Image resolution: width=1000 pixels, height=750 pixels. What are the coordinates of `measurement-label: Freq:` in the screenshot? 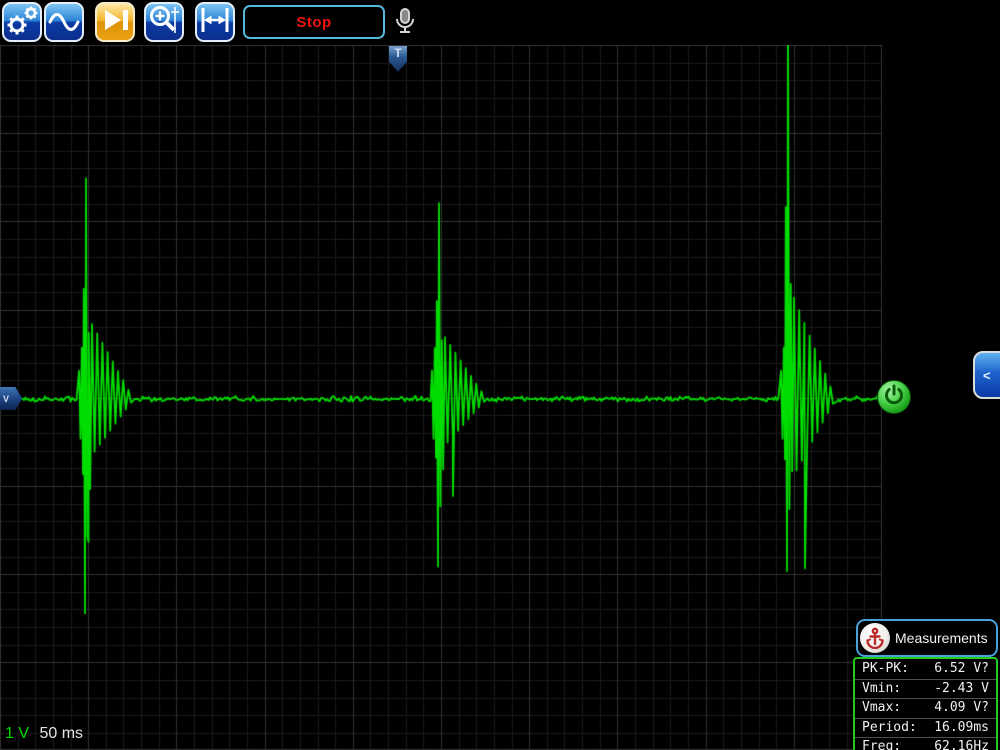 It's located at (882, 744).